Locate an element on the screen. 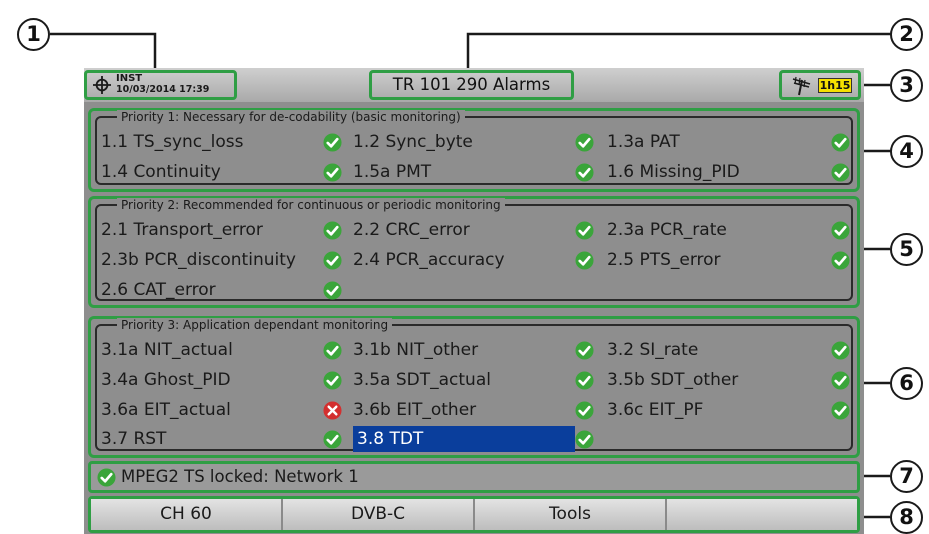  screen-title-box: TR 101 290 Alarms is located at coordinates (471, 85).